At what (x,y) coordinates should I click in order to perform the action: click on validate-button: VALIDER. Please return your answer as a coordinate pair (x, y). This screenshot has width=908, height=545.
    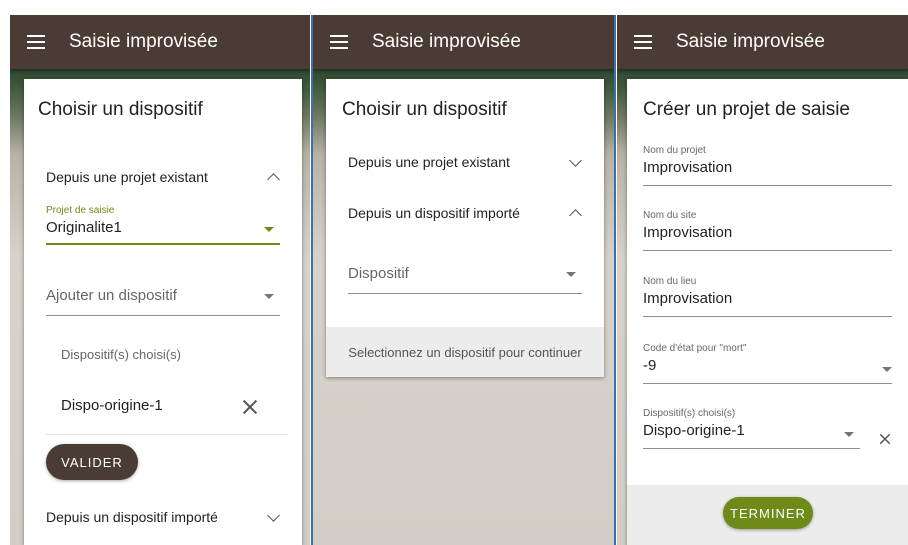
    Looking at the image, I should click on (92, 462).